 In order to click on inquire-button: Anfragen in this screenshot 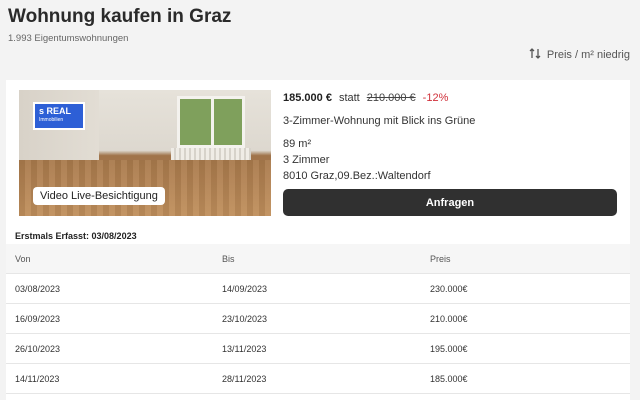, I will do `click(450, 202)`.